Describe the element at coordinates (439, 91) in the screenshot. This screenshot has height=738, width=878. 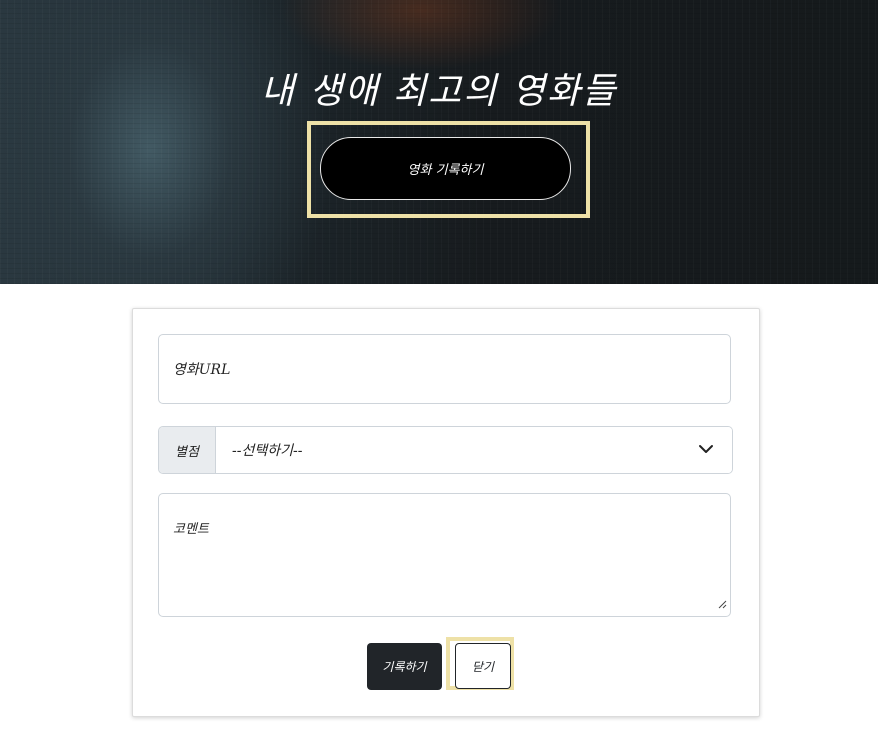
I see `page-title: 내 생애 최고의 영화들` at that location.